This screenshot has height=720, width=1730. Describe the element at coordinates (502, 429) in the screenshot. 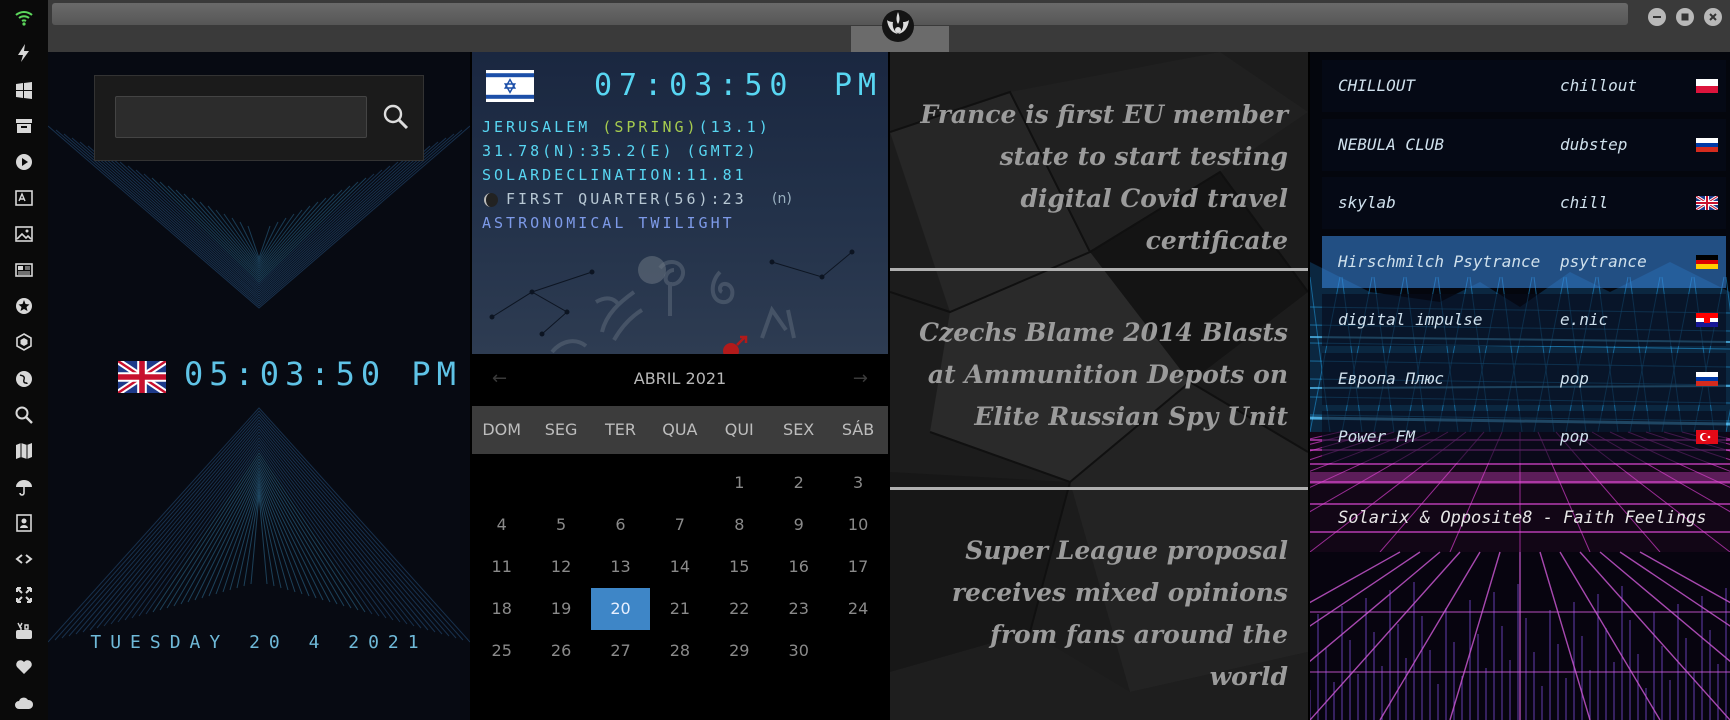

I see `weekday-label: DOM` at that location.